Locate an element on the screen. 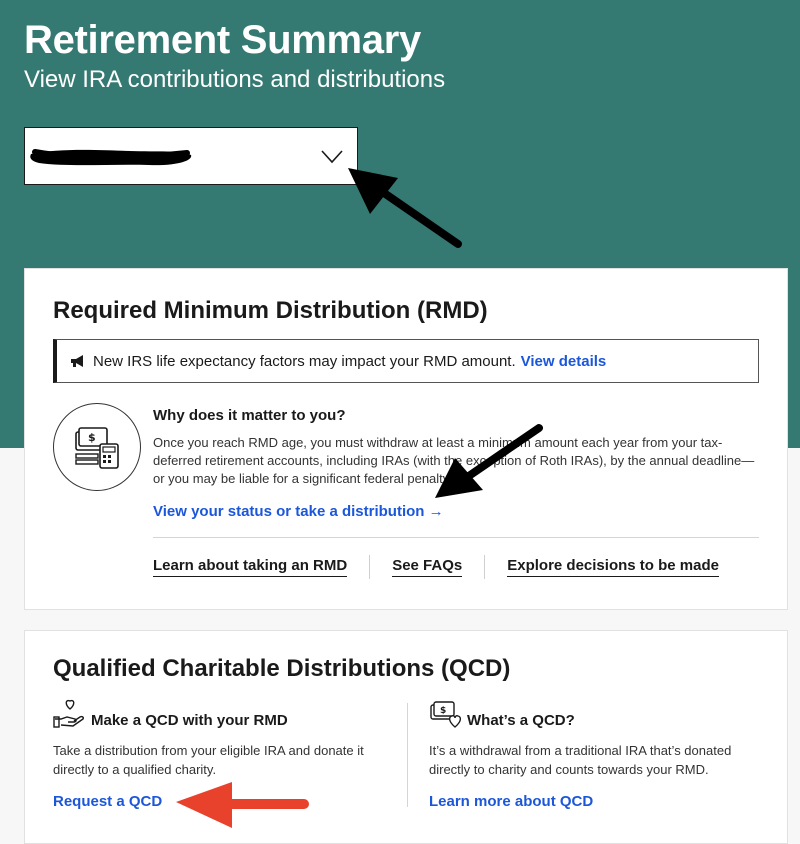 Image resolution: width=800 pixels, height=844 pixels. money-heart-icon: $ is located at coordinates (446, 714).